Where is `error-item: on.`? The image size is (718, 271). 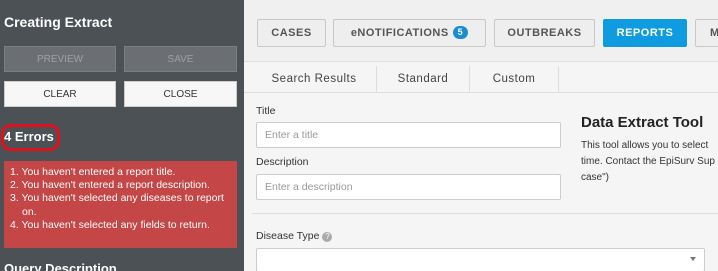
error-item: on. is located at coordinates (29, 211).